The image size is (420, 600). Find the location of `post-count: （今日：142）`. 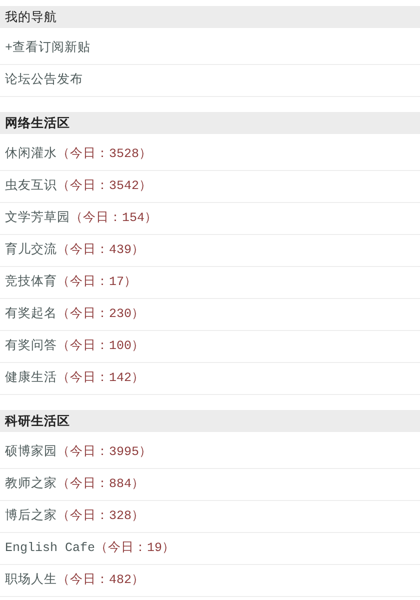

post-count: （今日：142） is located at coordinates (101, 379).